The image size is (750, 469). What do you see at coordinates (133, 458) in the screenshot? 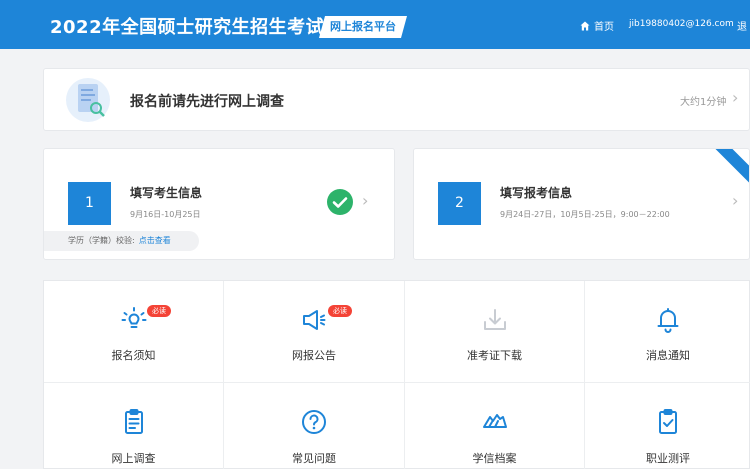
I see `tile-label: 网上调查` at bounding box center [133, 458].